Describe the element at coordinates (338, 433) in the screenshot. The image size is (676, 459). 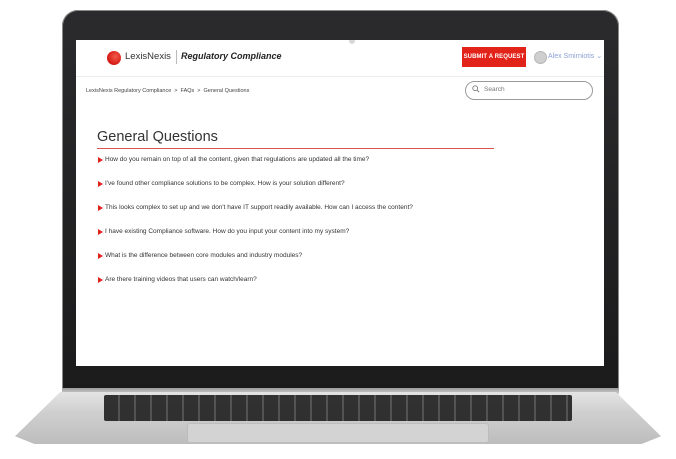
I see `trackpad` at that location.